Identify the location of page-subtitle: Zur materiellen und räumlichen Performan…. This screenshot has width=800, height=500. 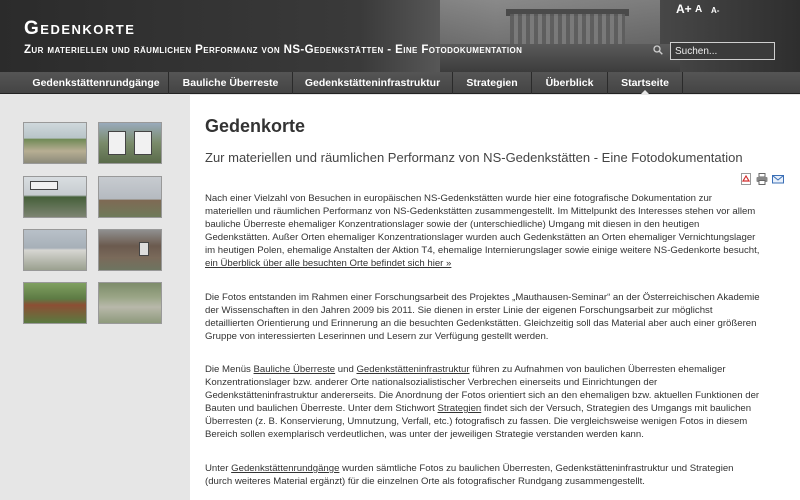
(474, 157).